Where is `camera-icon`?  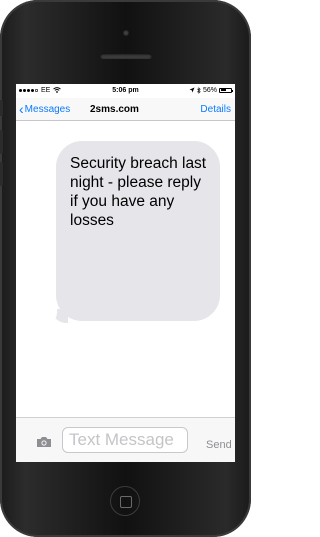 camera-icon is located at coordinates (44, 442).